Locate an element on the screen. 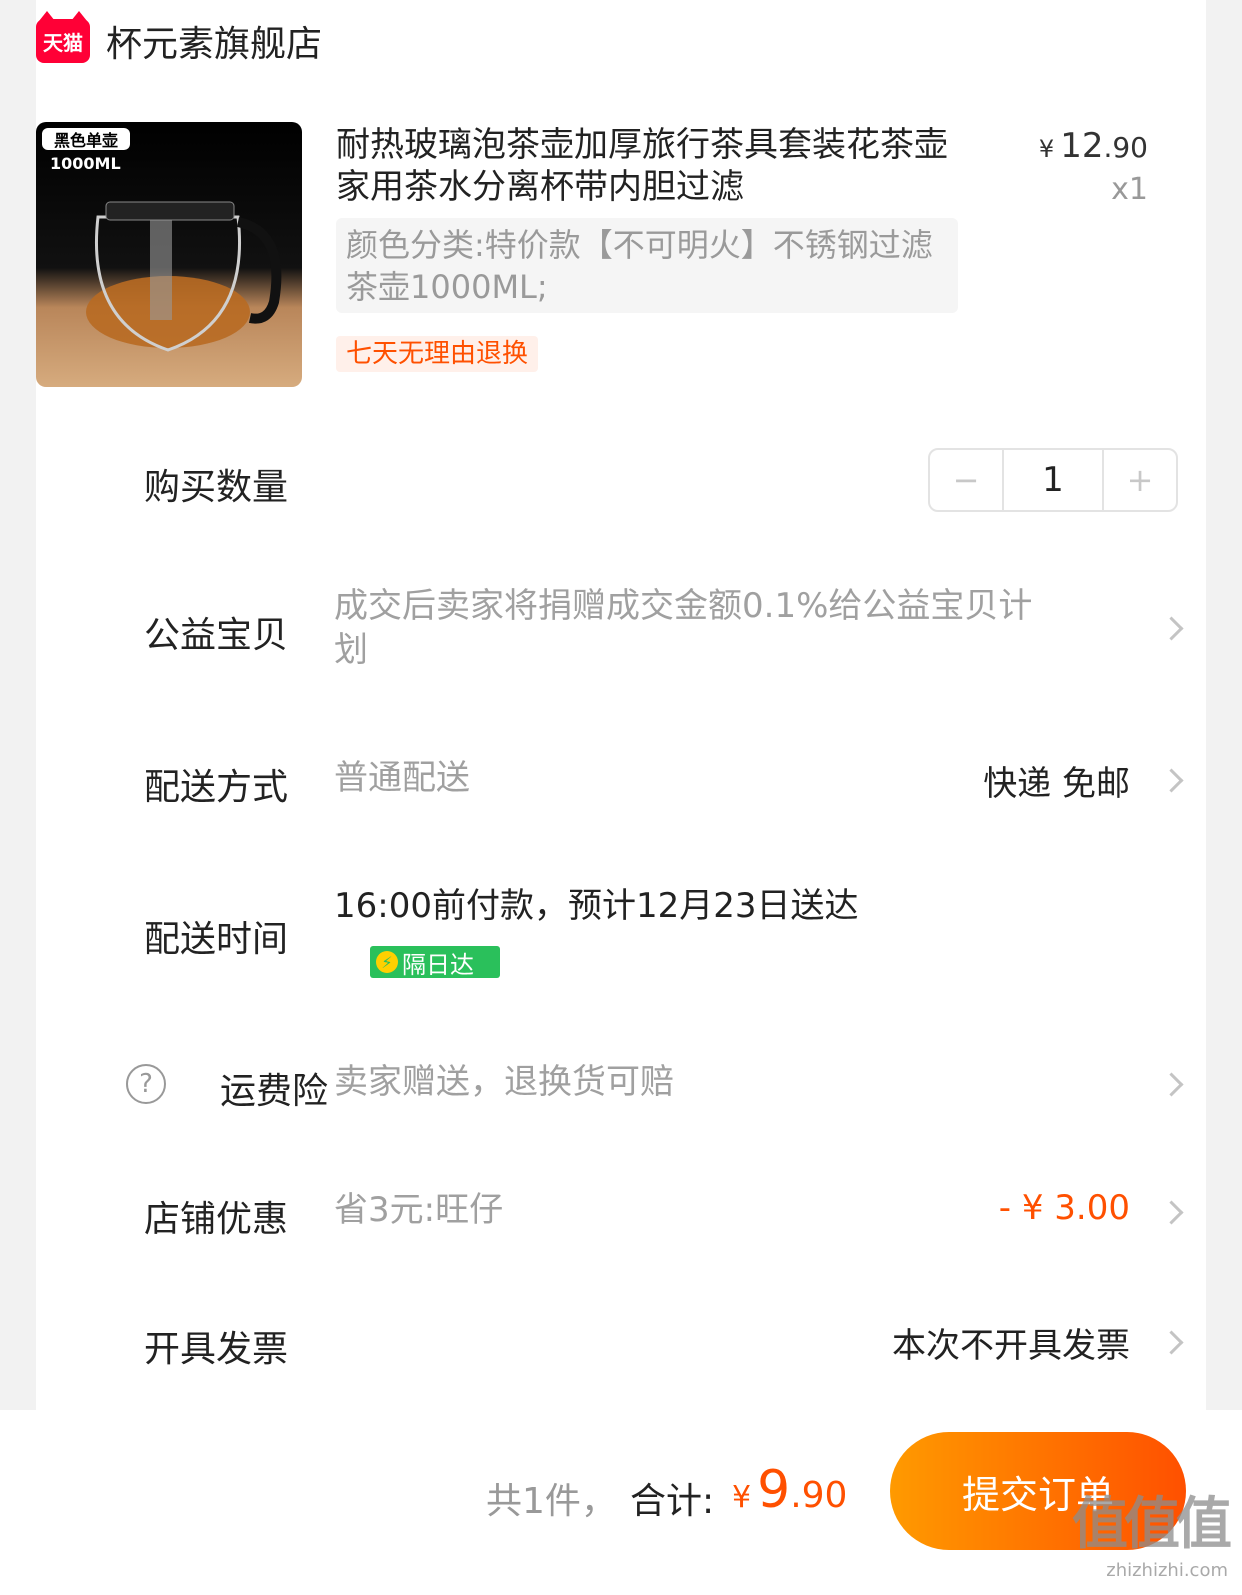 The height and width of the screenshot is (1595, 1242). delivery-method-label: 配送方式 is located at coordinates (216, 787).